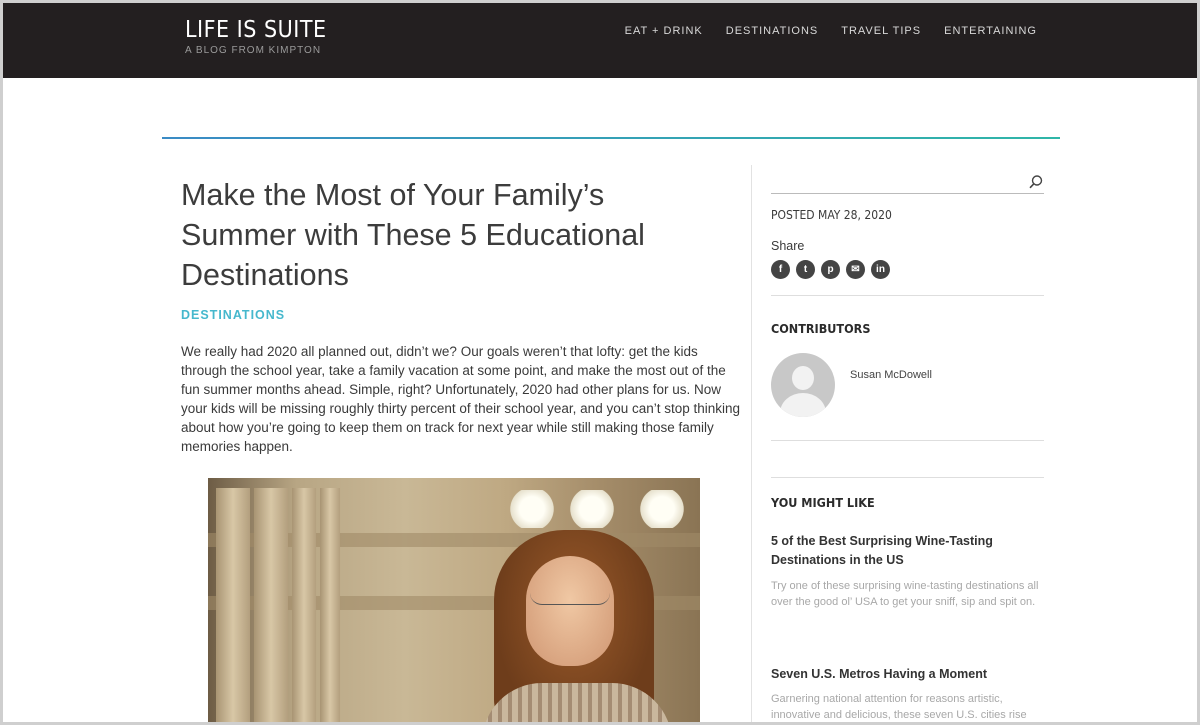 The image size is (1200, 725). Describe the element at coordinates (253, 50) in the screenshot. I see `site-tagline: A BLOG FROM KIMPTON` at that location.